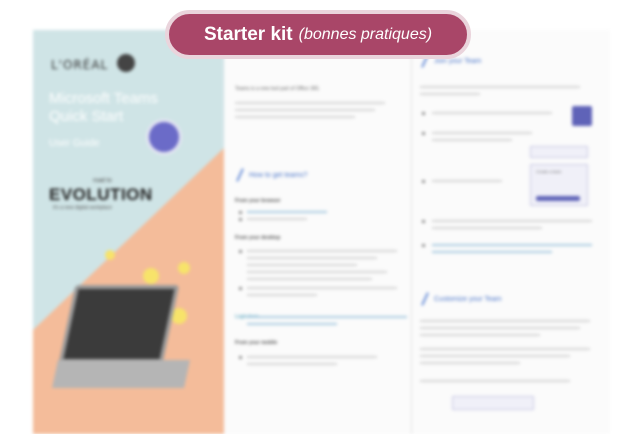 The image size is (618, 434). What do you see at coordinates (102, 181) in the screenshot?
I see `evolution-prefix: road to` at bounding box center [102, 181].